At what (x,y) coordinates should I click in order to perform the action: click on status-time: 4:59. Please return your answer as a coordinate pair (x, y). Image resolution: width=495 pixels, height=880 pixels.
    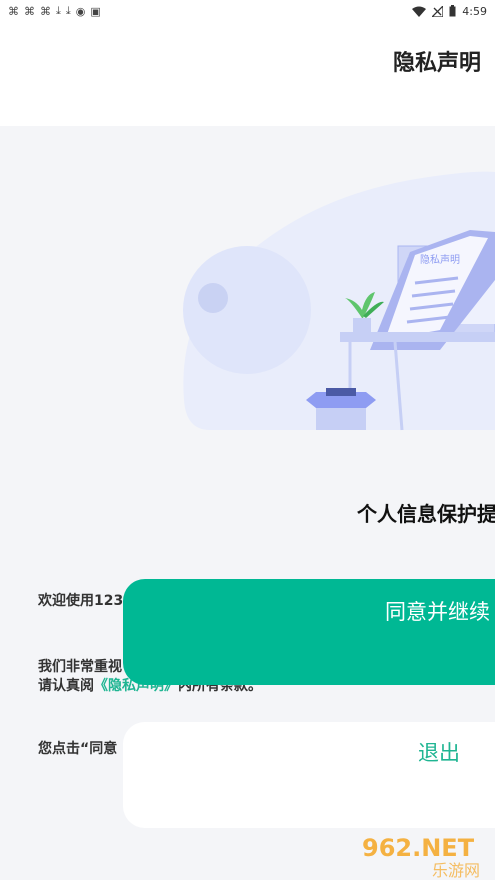
    Looking at the image, I should click on (474, 11).